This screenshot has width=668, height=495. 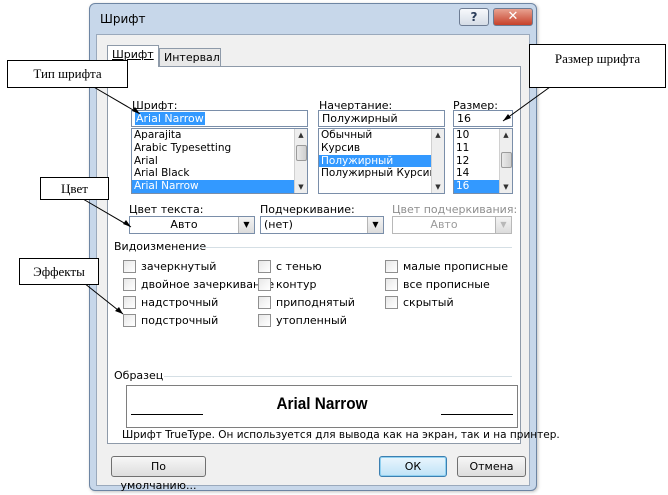 I want to click on close-button: ✕, so click(x=513, y=17).